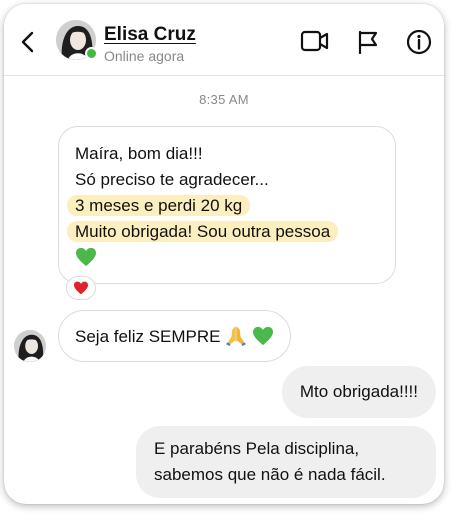  Describe the element at coordinates (236, 336) in the screenshot. I see `folded-hands-icon` at that location.